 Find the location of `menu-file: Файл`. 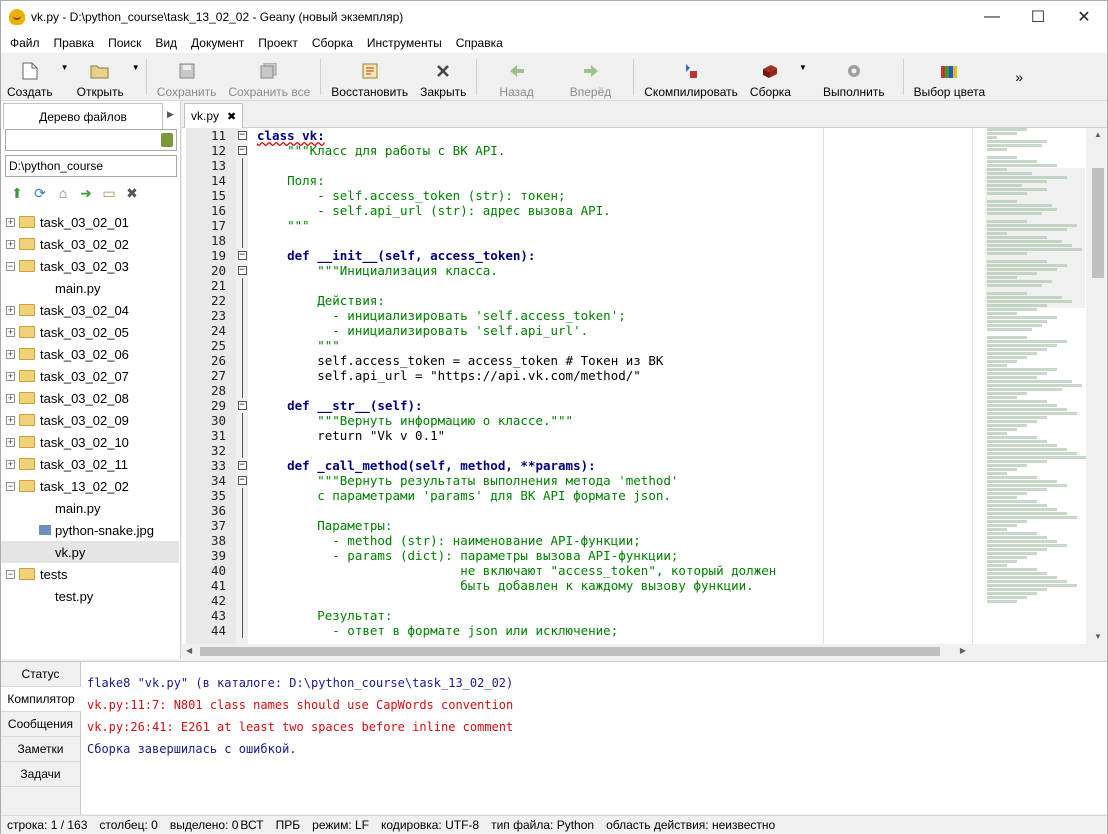

menu-file: Файл is located at coordinates (25, 43).